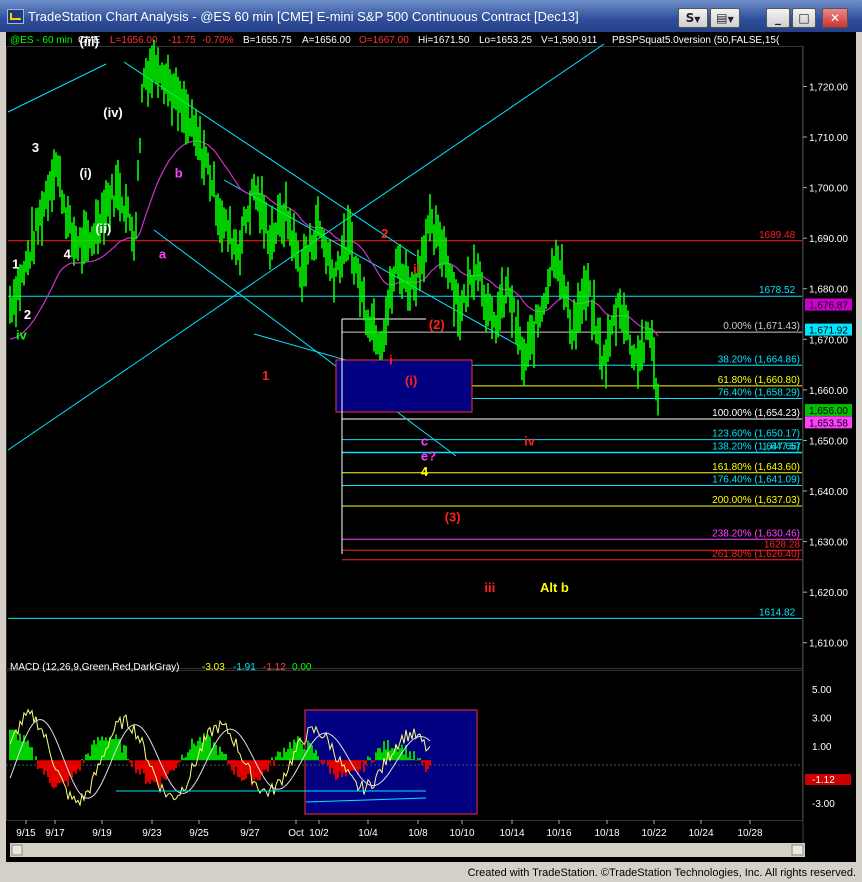 This screenshot has height=882, width=862. What do you see at coordinates (113, 112) in the screenshot?
I see `wave-label: (iv)` at bounding box center [113, 112].